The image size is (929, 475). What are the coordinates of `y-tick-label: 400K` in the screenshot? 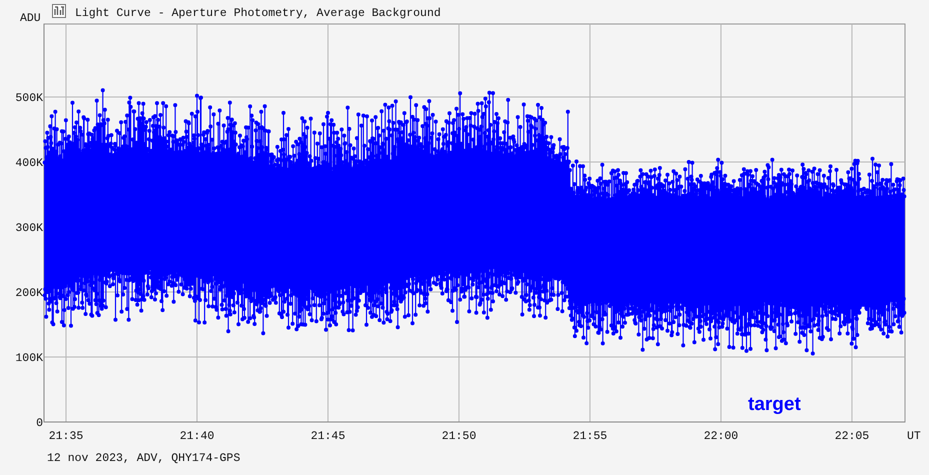 It's located at (29, 163).